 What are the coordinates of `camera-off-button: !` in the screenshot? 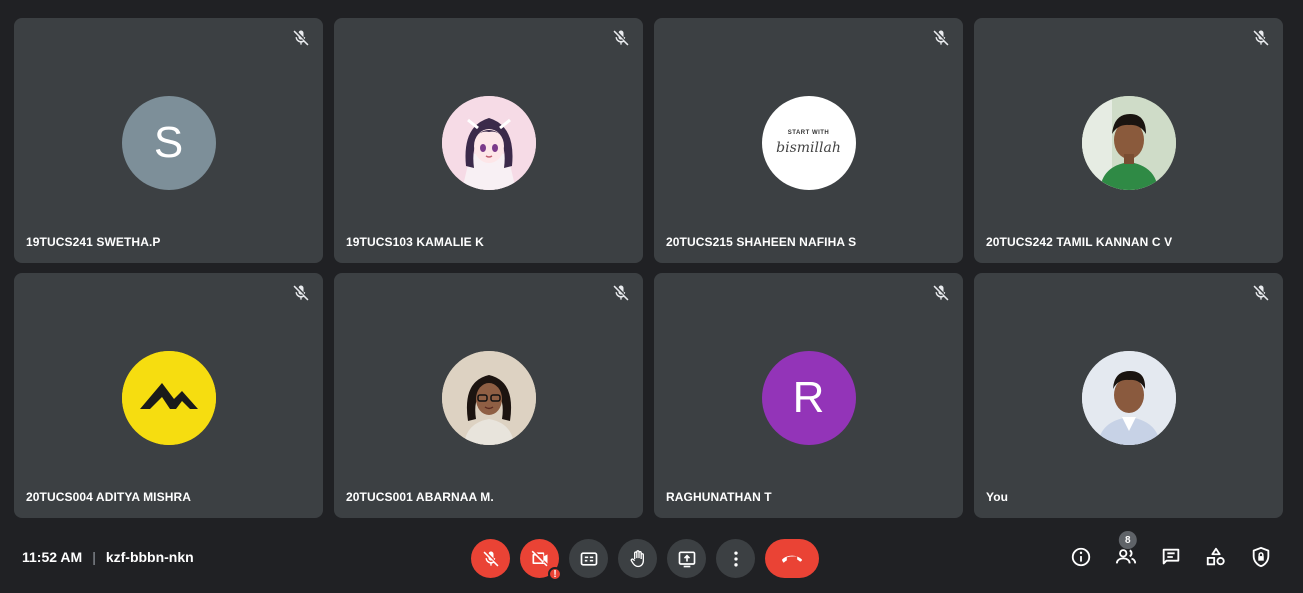 It's located at (541, 560).